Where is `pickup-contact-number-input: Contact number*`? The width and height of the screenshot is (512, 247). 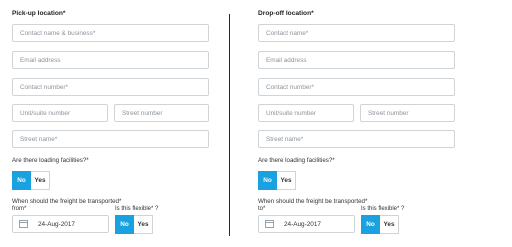 pickup-contact-number-input: Contact number* is located at coordinates (110, 87).